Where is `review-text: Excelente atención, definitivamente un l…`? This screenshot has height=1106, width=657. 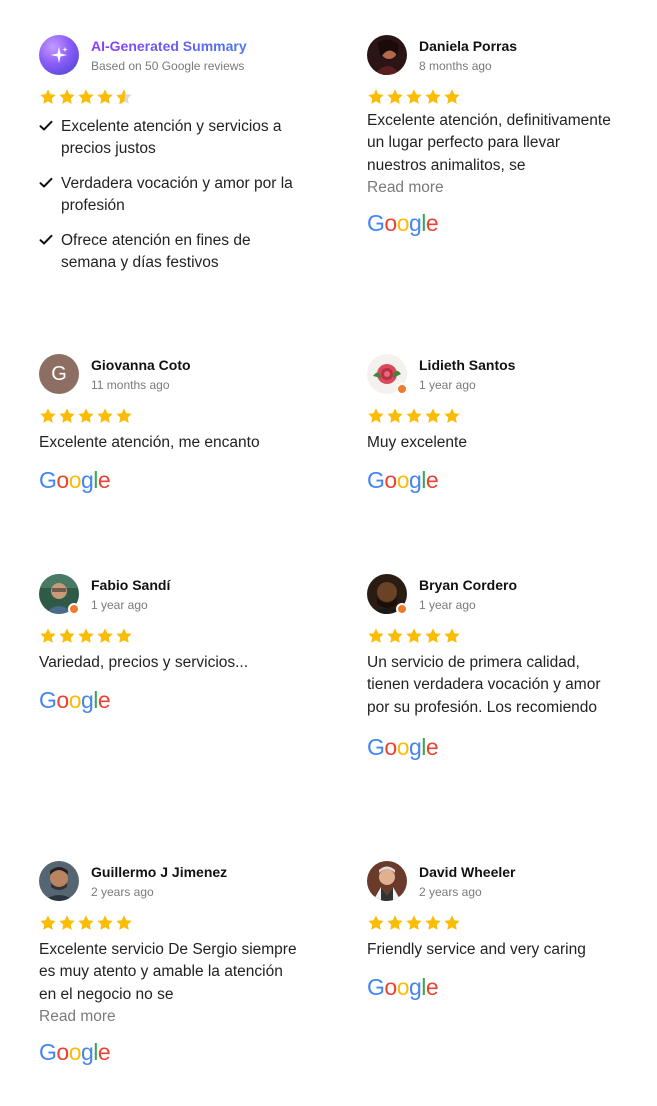
review-text: Excelente atención, definitivamente un l… is located at coordinates (489, 143).